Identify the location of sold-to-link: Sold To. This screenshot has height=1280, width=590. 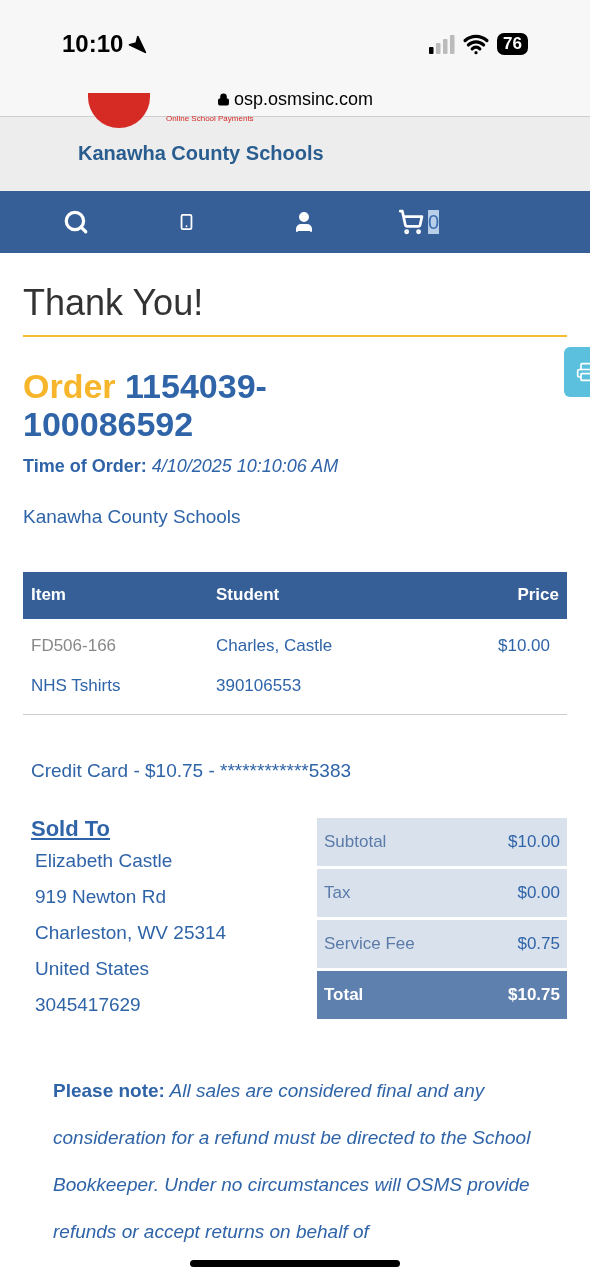
(71, 828).